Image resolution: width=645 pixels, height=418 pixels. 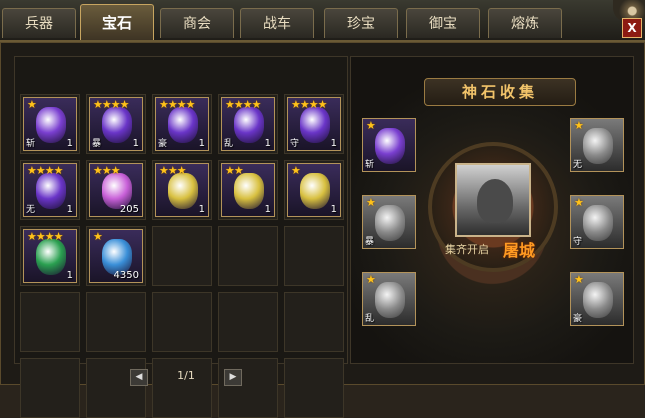 I want to click on item-count: 4350, so click(x=126, y=275).